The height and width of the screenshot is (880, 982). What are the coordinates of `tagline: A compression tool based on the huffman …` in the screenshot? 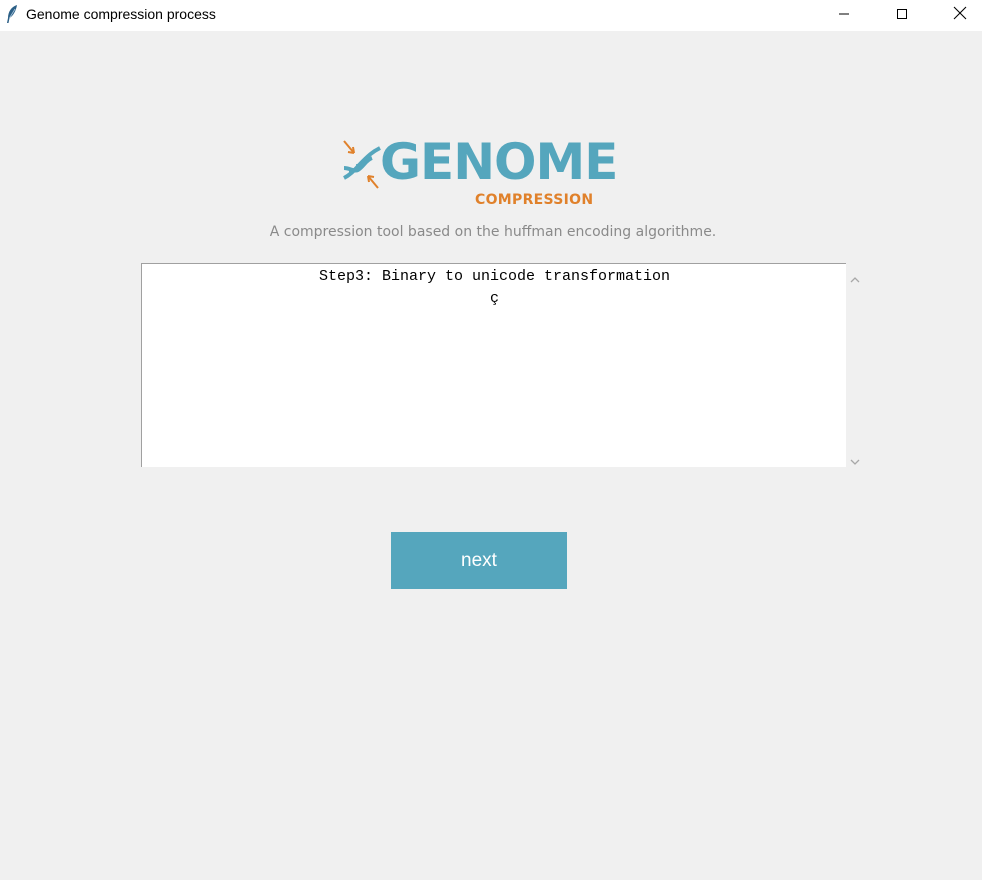 It's located at (493, 232).